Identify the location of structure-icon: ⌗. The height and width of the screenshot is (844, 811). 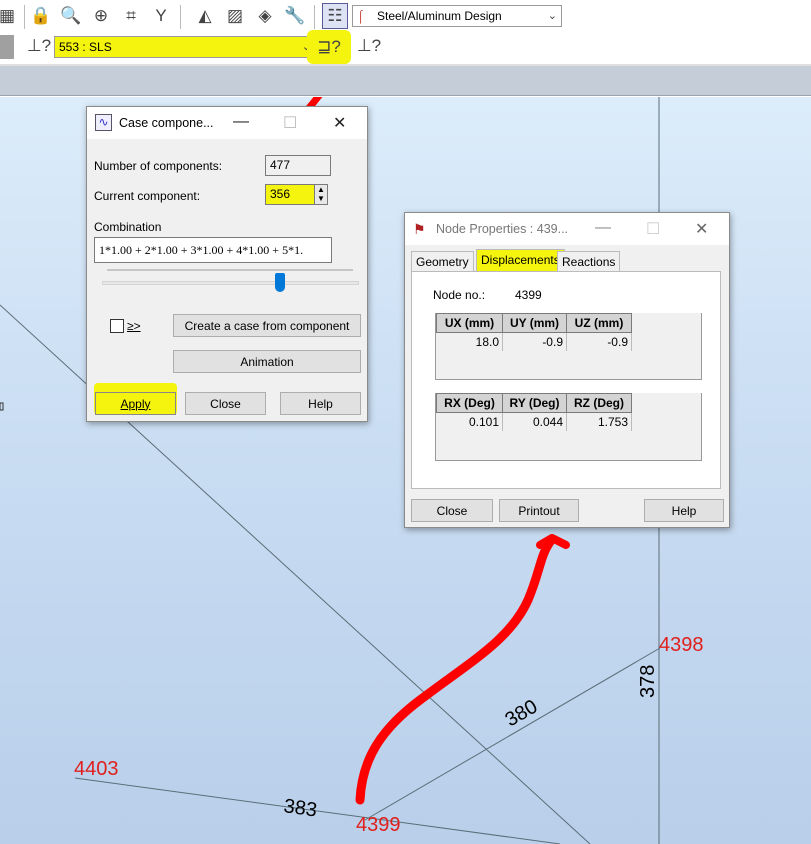
(131, 16).